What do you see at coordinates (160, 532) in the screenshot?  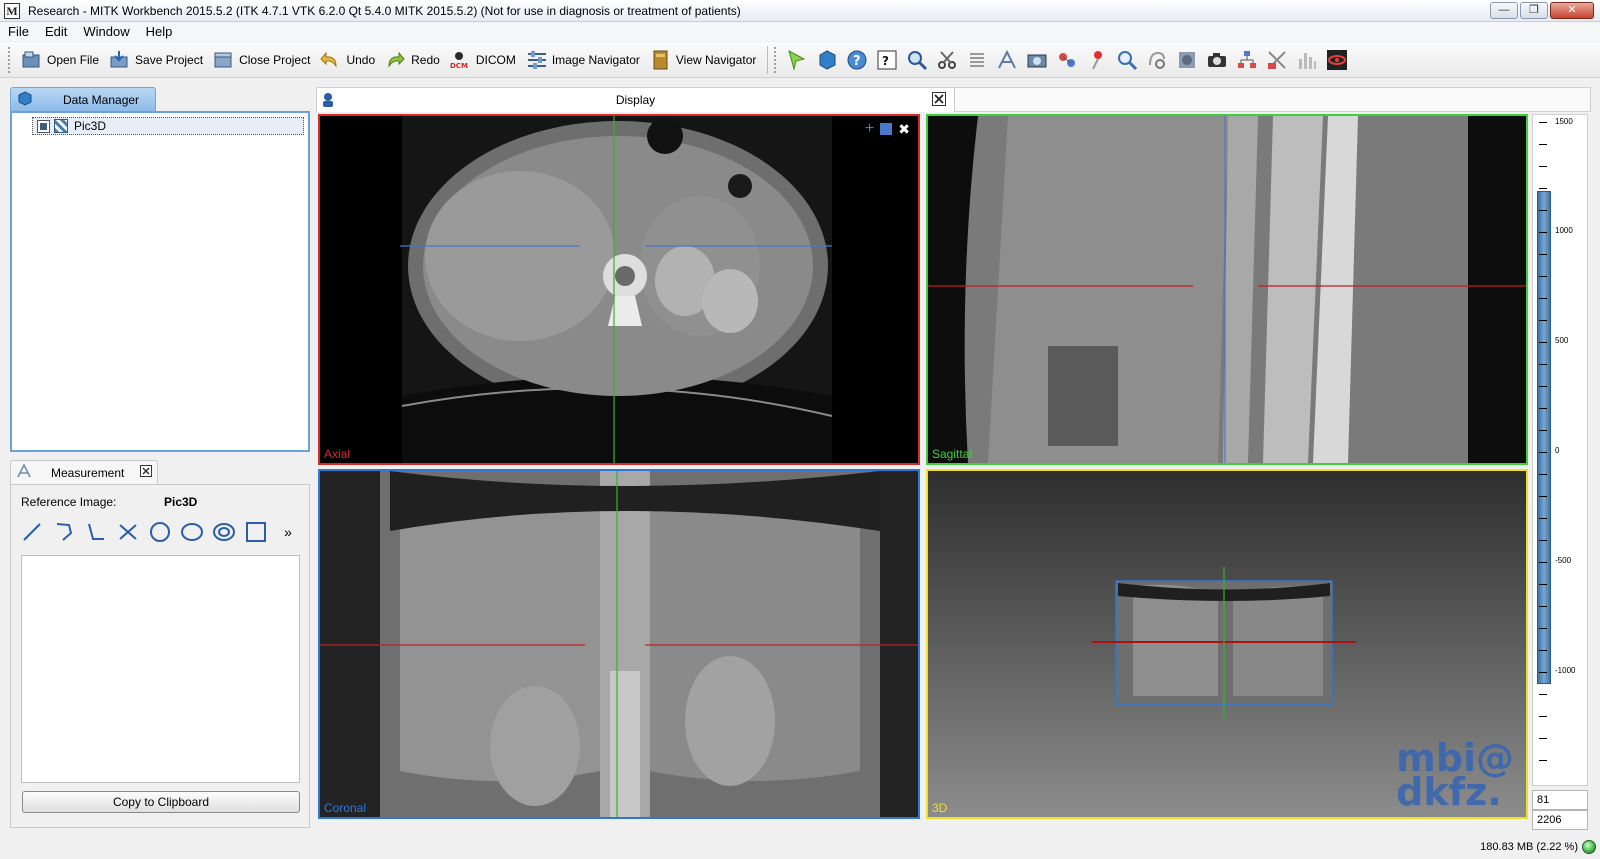 I see `circle-tool-icon` at bounding box center [160, 532].